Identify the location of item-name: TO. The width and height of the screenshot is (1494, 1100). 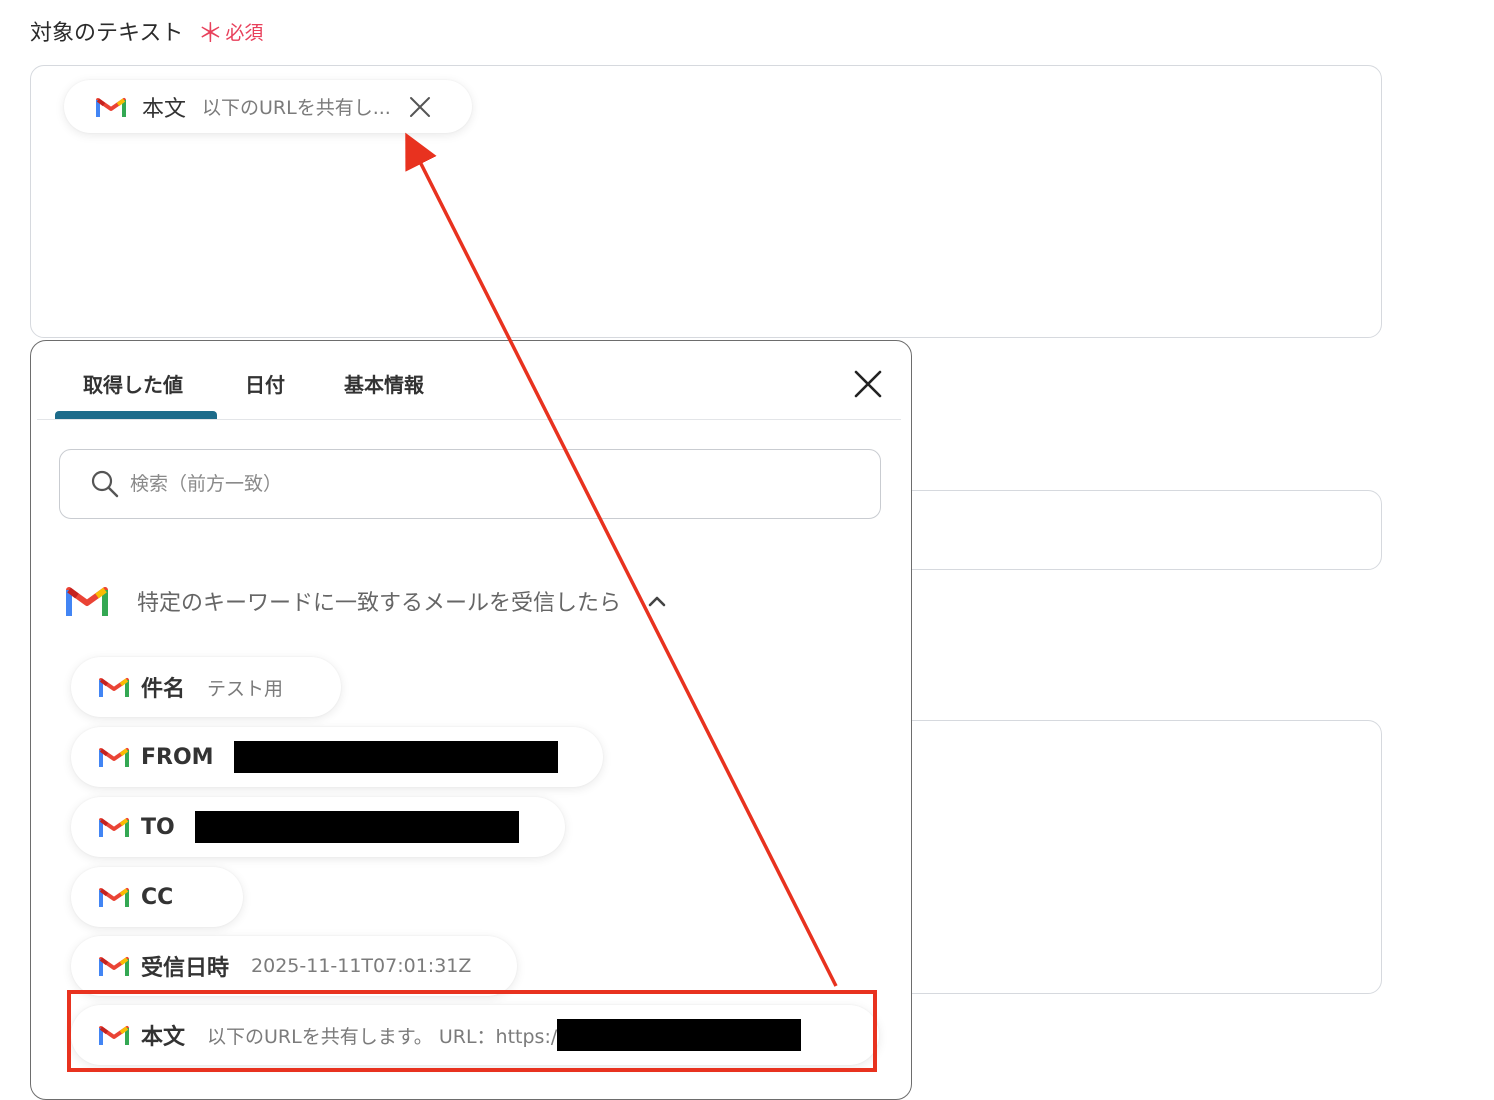
(158, 827).